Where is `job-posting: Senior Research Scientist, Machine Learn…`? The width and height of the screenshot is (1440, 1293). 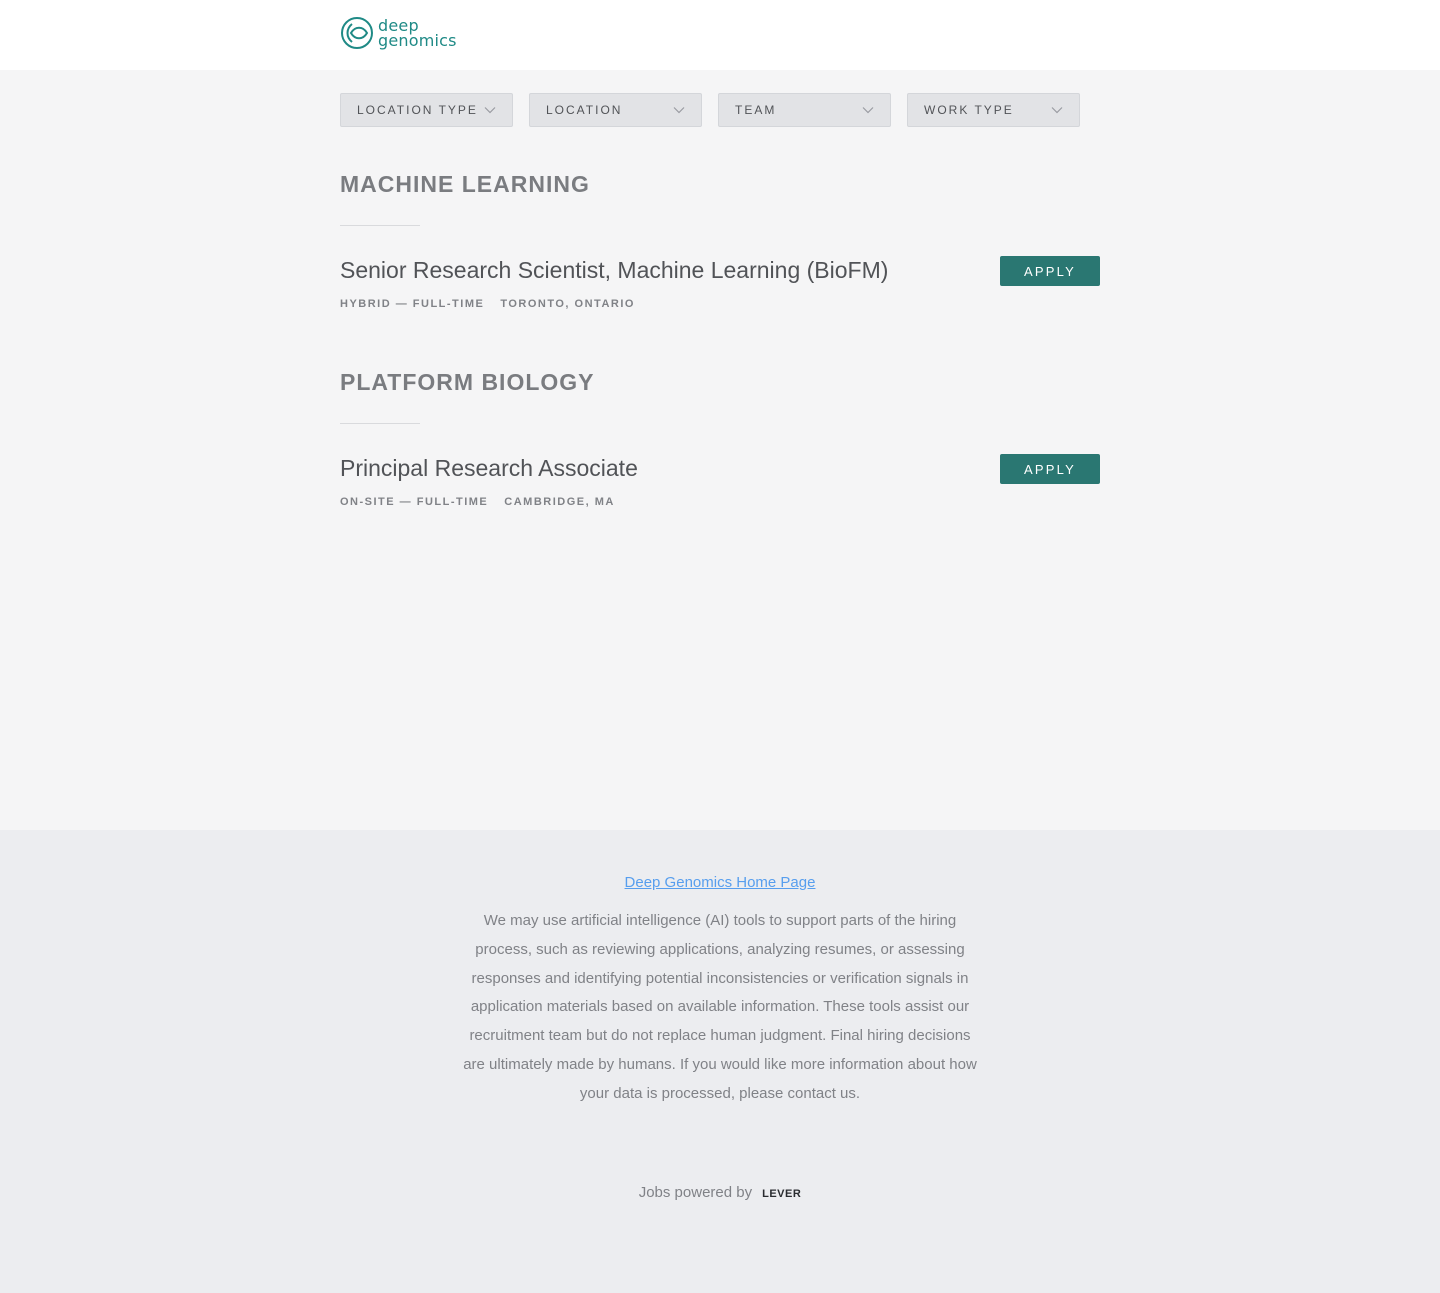
job-posting: Senior Research Scientist, Machine Learn… is located at coordinates (720, 286).